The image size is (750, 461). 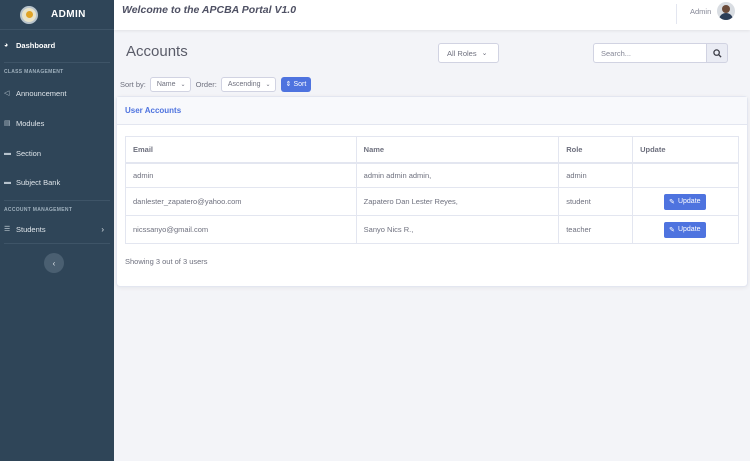 I want to click on sidebar-brand: ADMIN, so click(x=57, y=15).